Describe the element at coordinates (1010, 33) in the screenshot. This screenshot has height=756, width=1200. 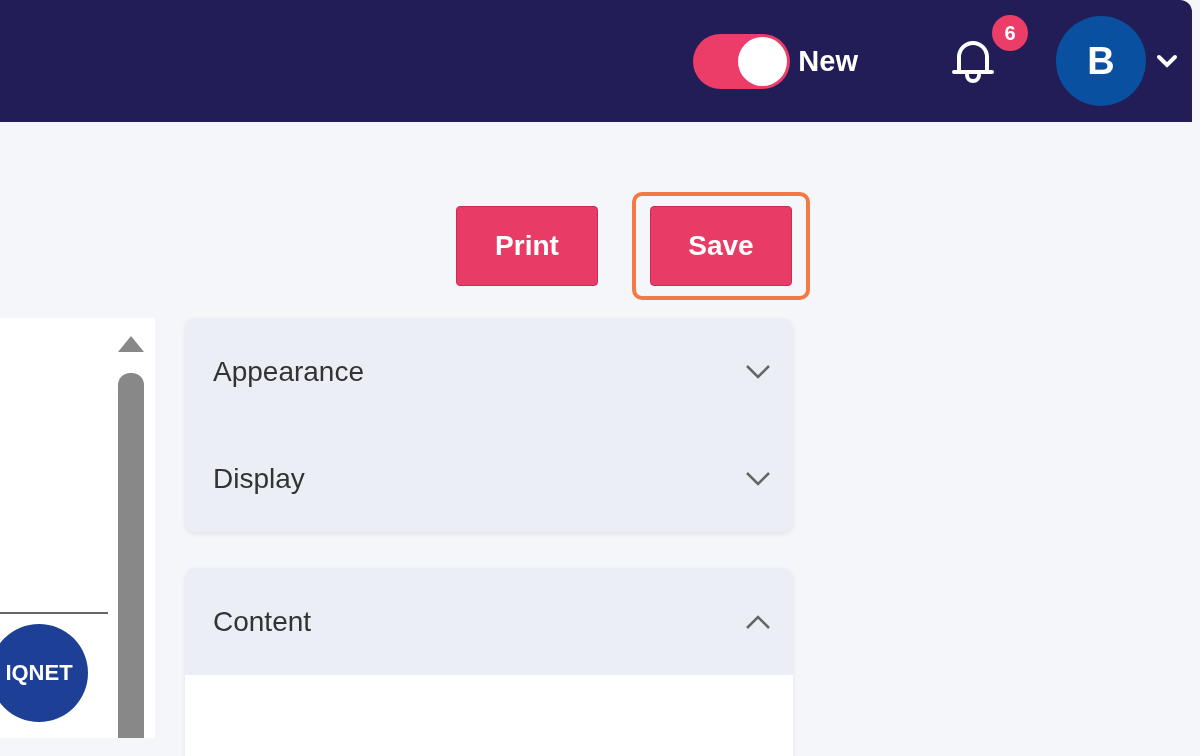
I see `notification-badge: 6` at that location.